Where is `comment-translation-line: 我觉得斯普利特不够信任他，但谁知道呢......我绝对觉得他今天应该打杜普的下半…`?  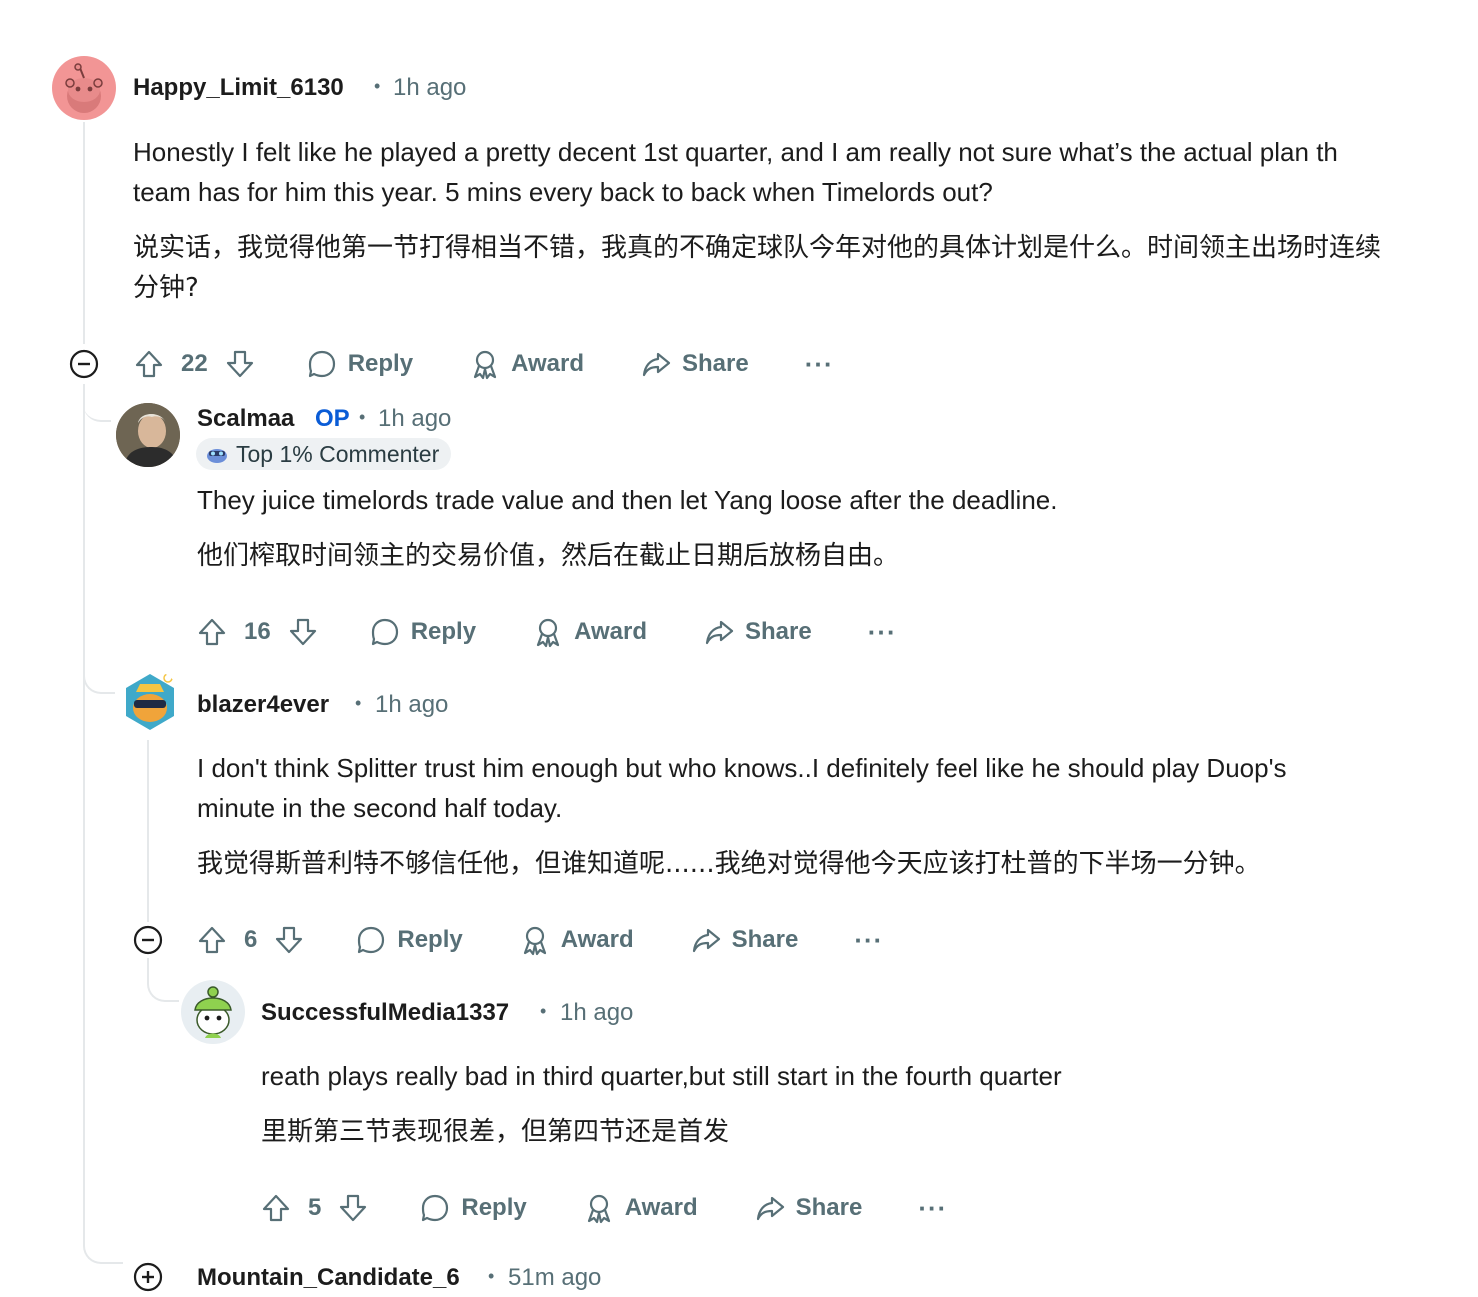
comment-translation-line: 我觉得斯普利特不够信任他，但谁知道呢......我绝对觉得他今天应该打杜普的下半… is located at coordinates (729, 864).